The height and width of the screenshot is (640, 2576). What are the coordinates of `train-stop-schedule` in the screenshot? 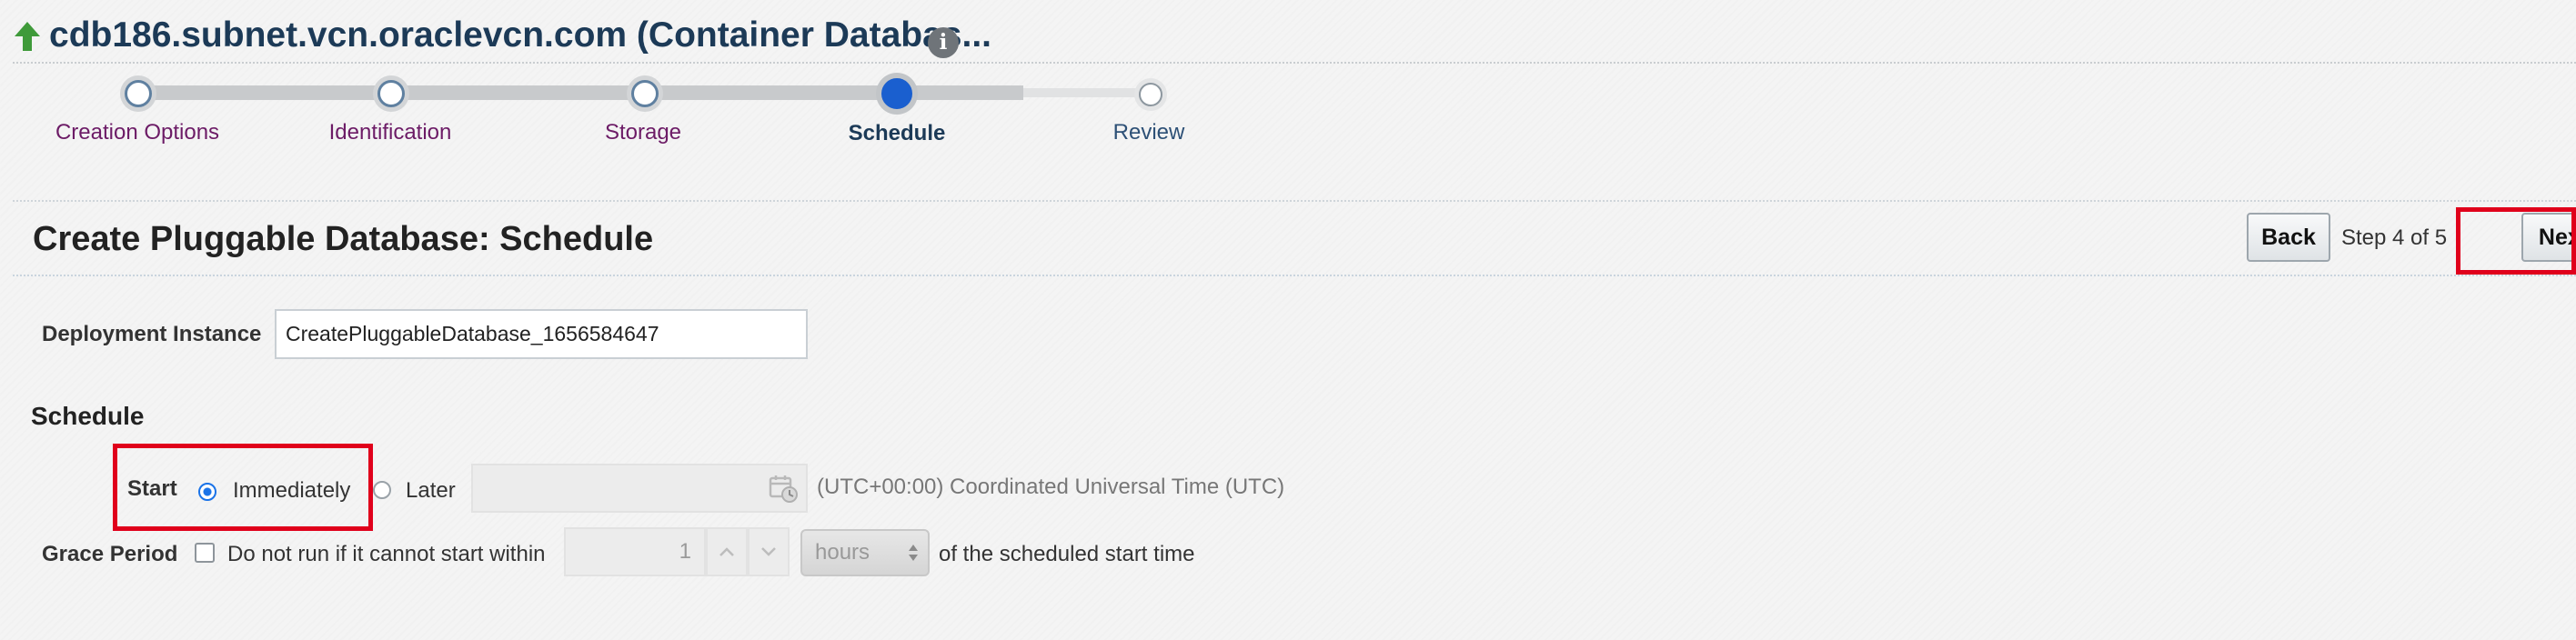 It's located at (896, 93).